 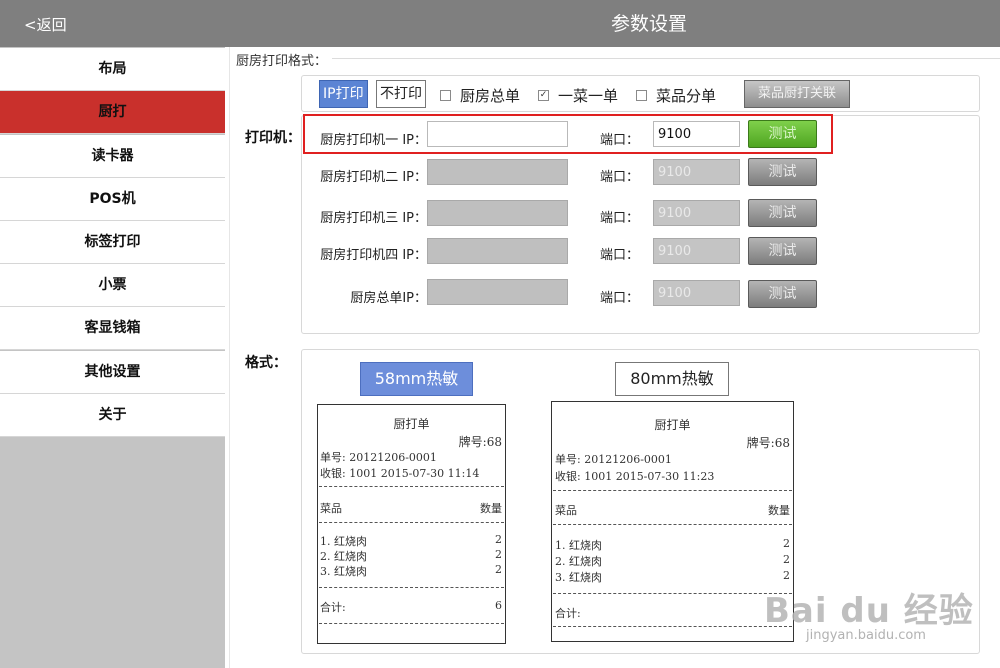 I want to click on printer-3-port-label: 端口：, so click(x=620, y=218).